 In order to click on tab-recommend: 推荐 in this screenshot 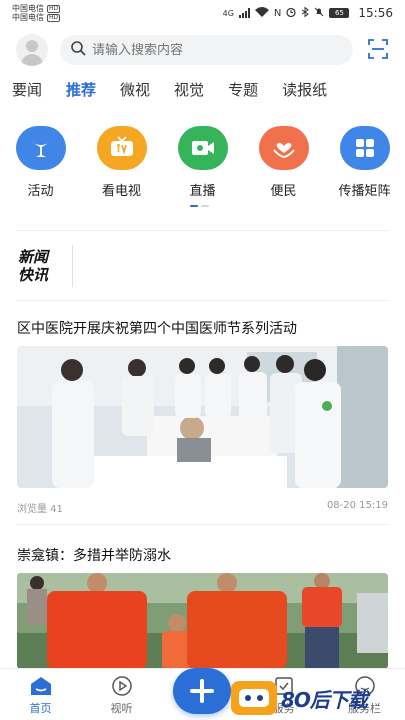, I will do `click(81, 91)`.